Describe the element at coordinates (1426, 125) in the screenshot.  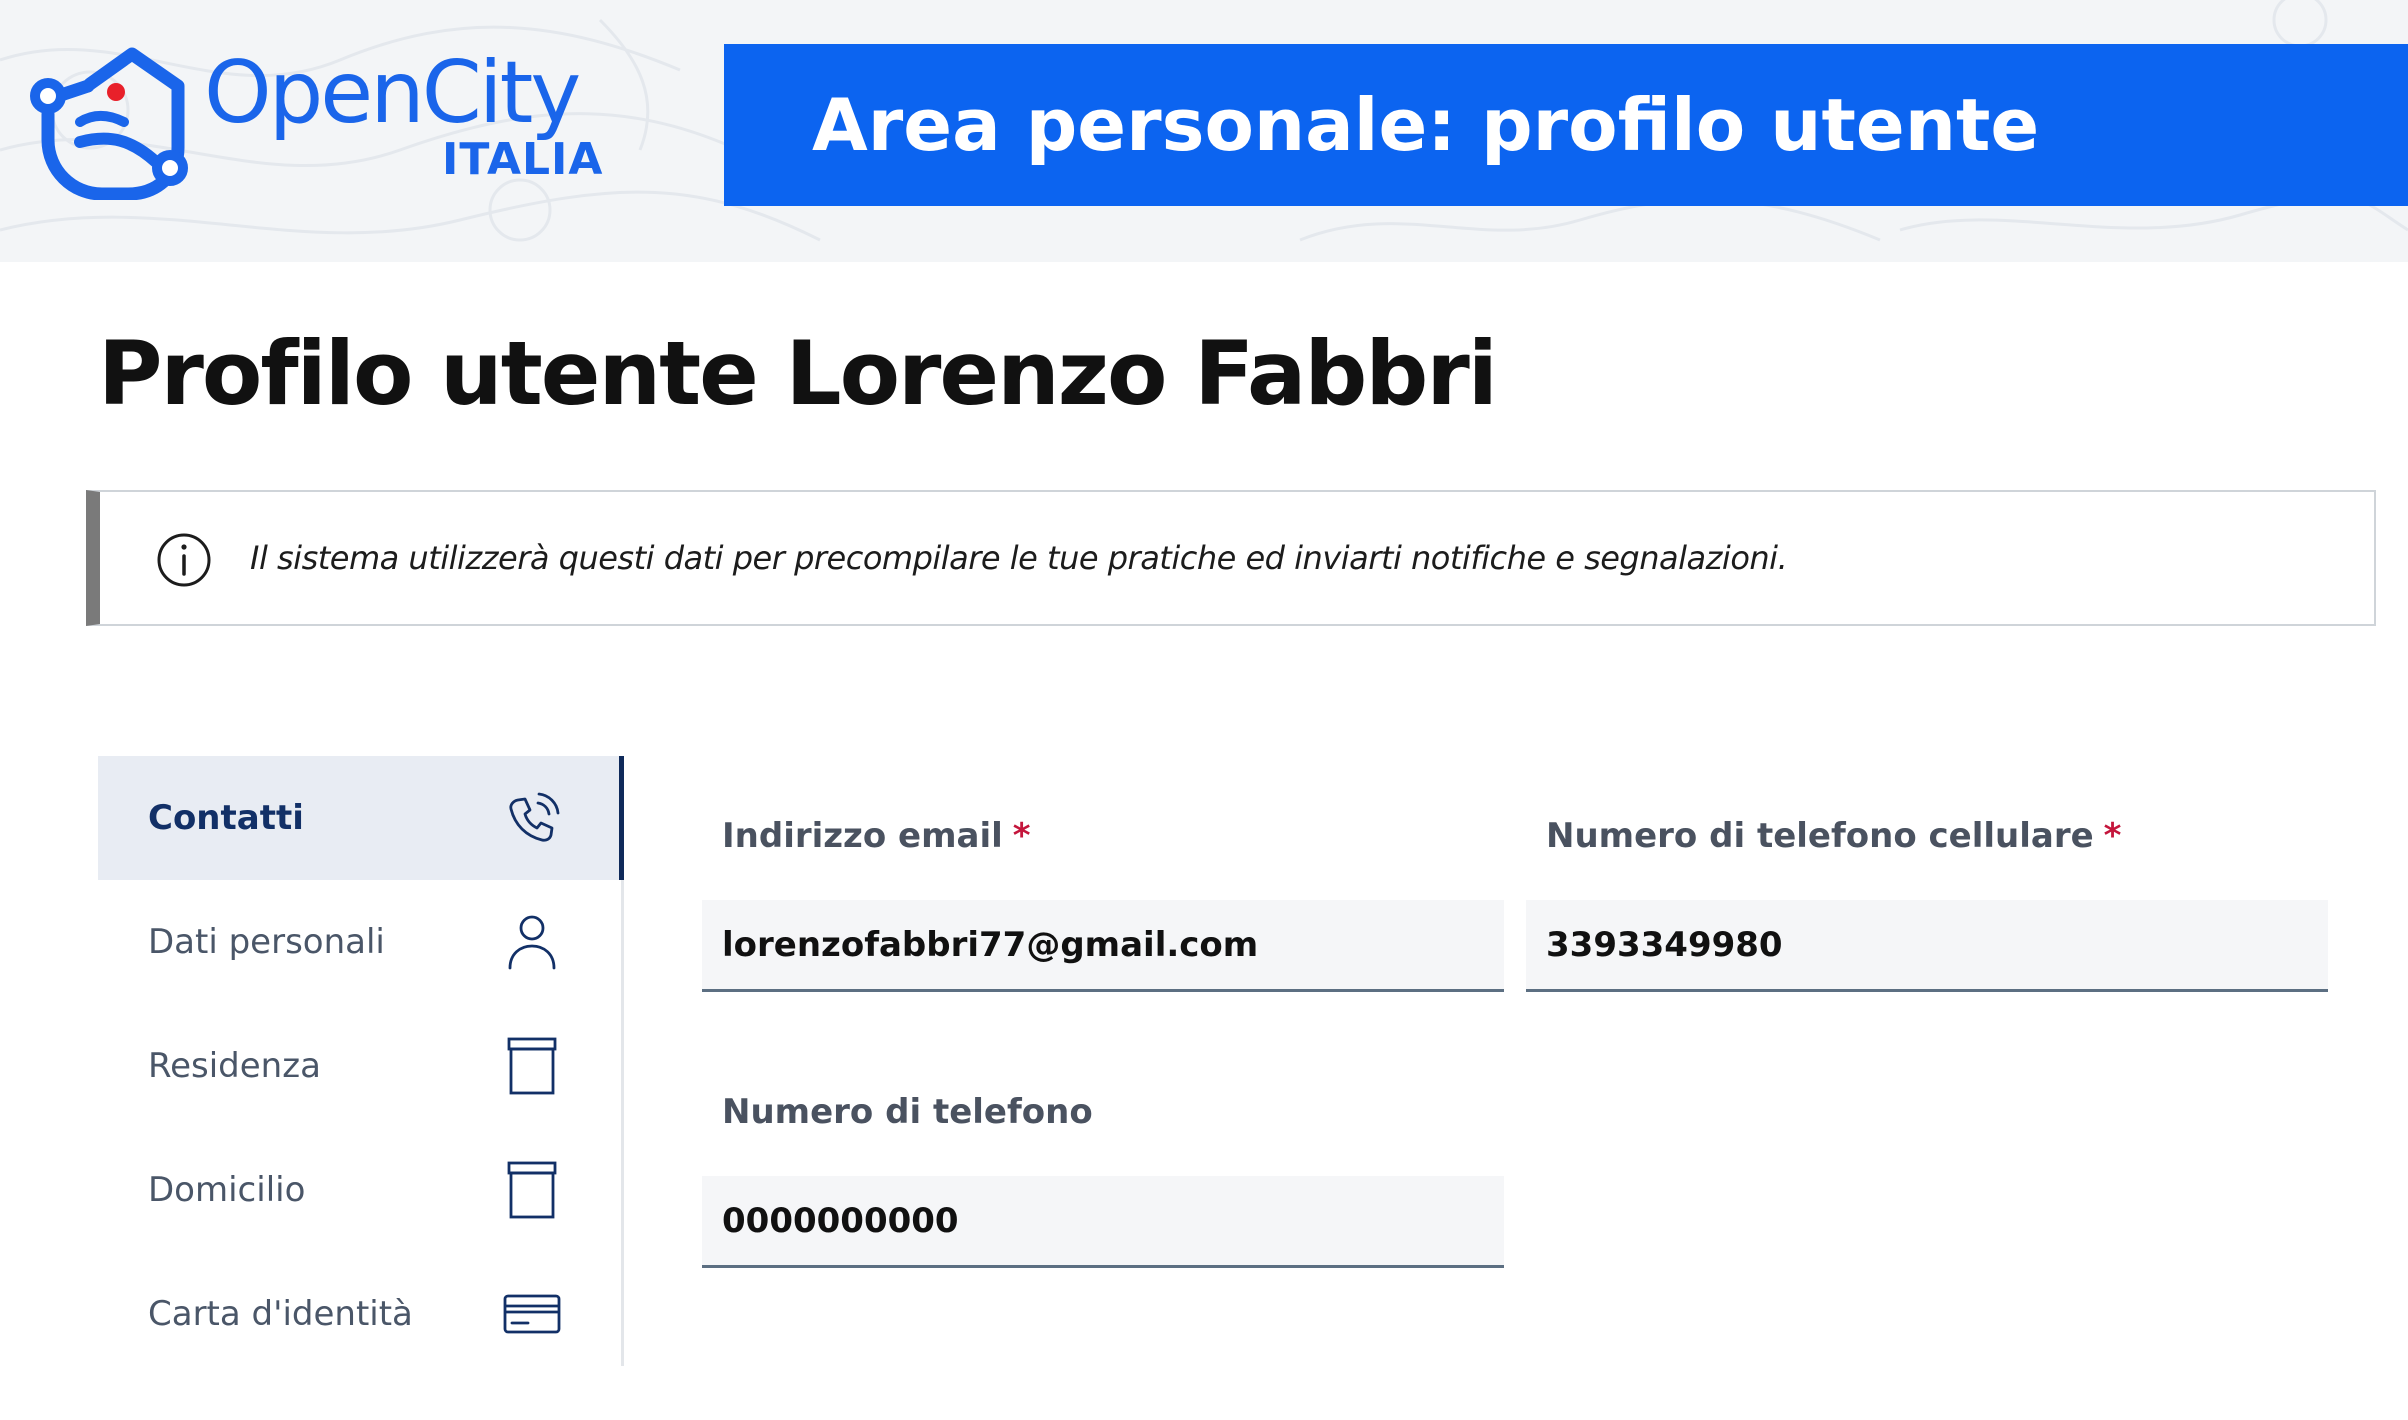
I see `section-title: Area personale: profilo utente` at that location.